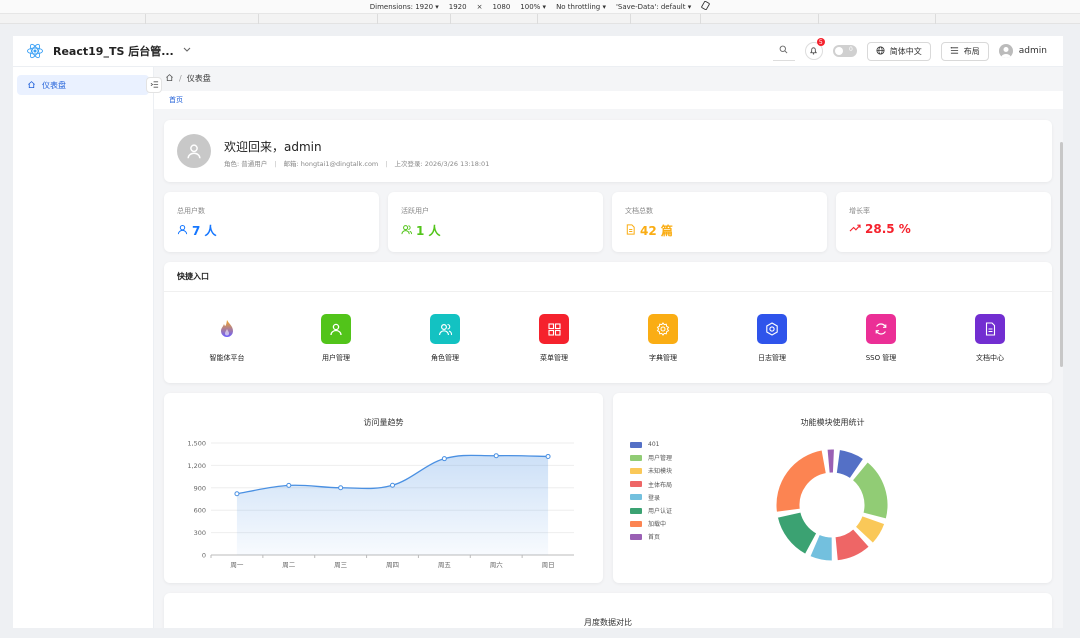  Describe the element at coordinates (554, 329) in the screenshot. I see `grid-icon` at that location.